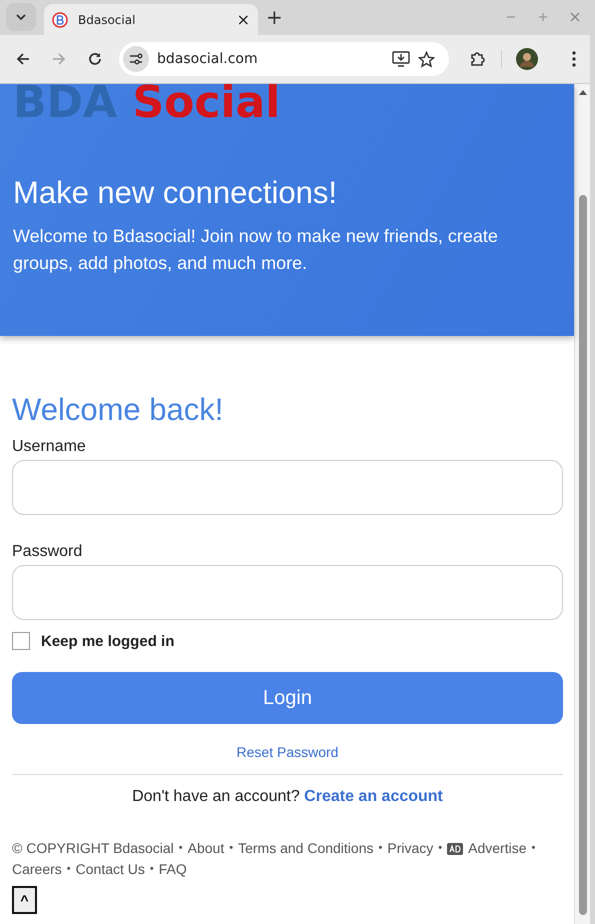 Image resolution: width=595 pixels, height=924 pixels. Describe the element at coordinates (497, 848) in the screenshot. I see `footer-link: Advertise` at that location.